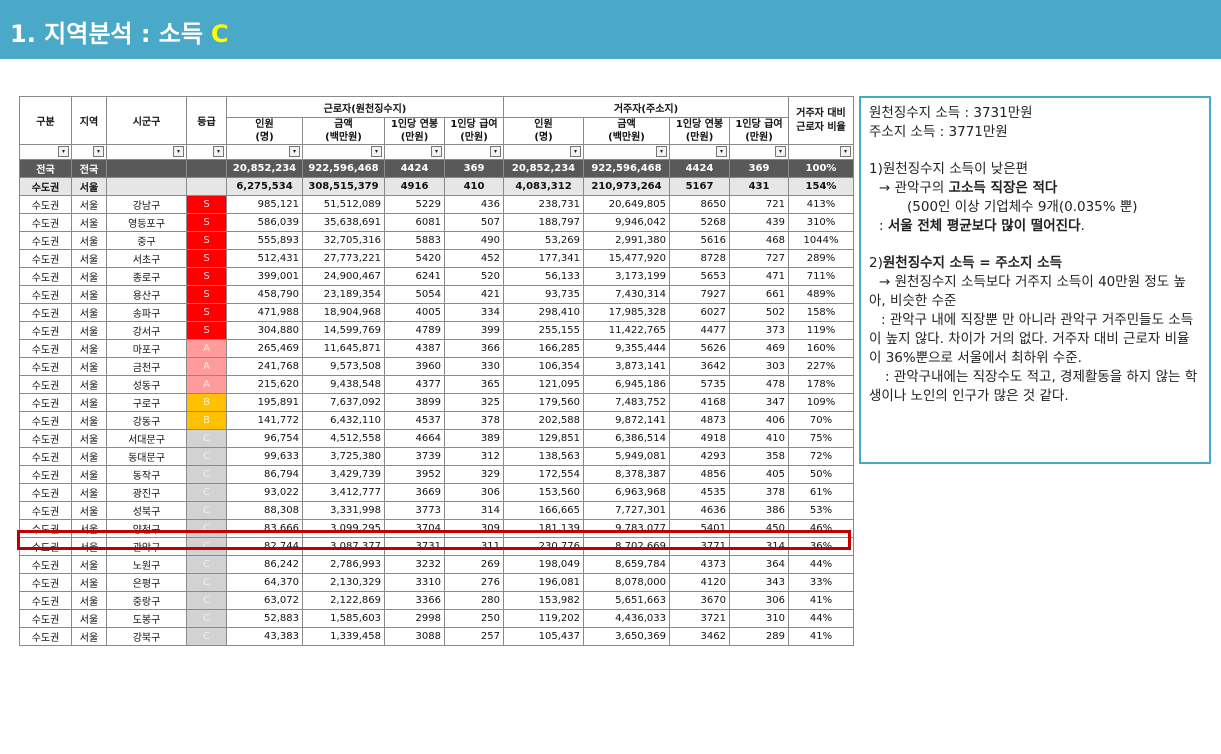 The width and height of the screenshot is (1221, 754). Describe the element at coordinates (343, 348) in the screenshot. I see `value-cell: 11,645,871` at that location.